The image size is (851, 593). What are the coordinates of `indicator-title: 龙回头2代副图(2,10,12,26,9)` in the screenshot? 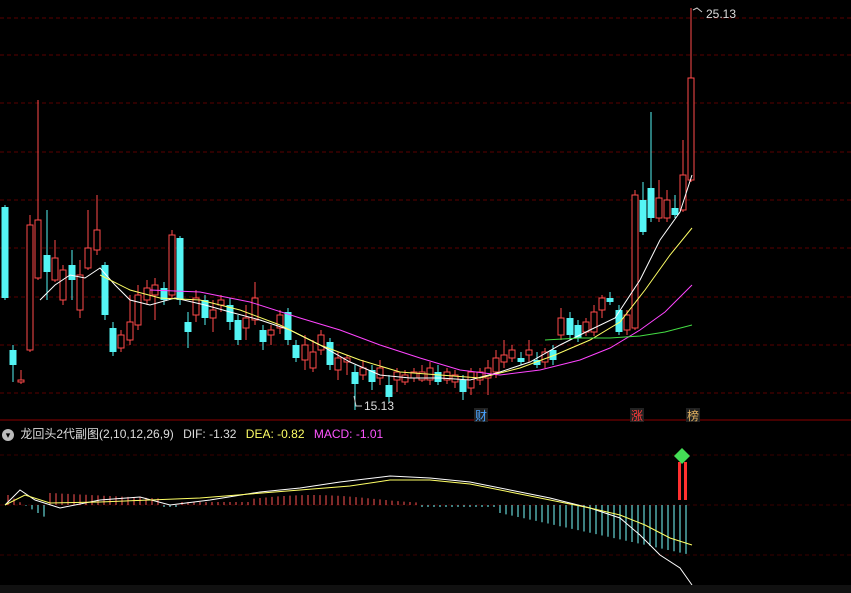 It's located at (97, 434).